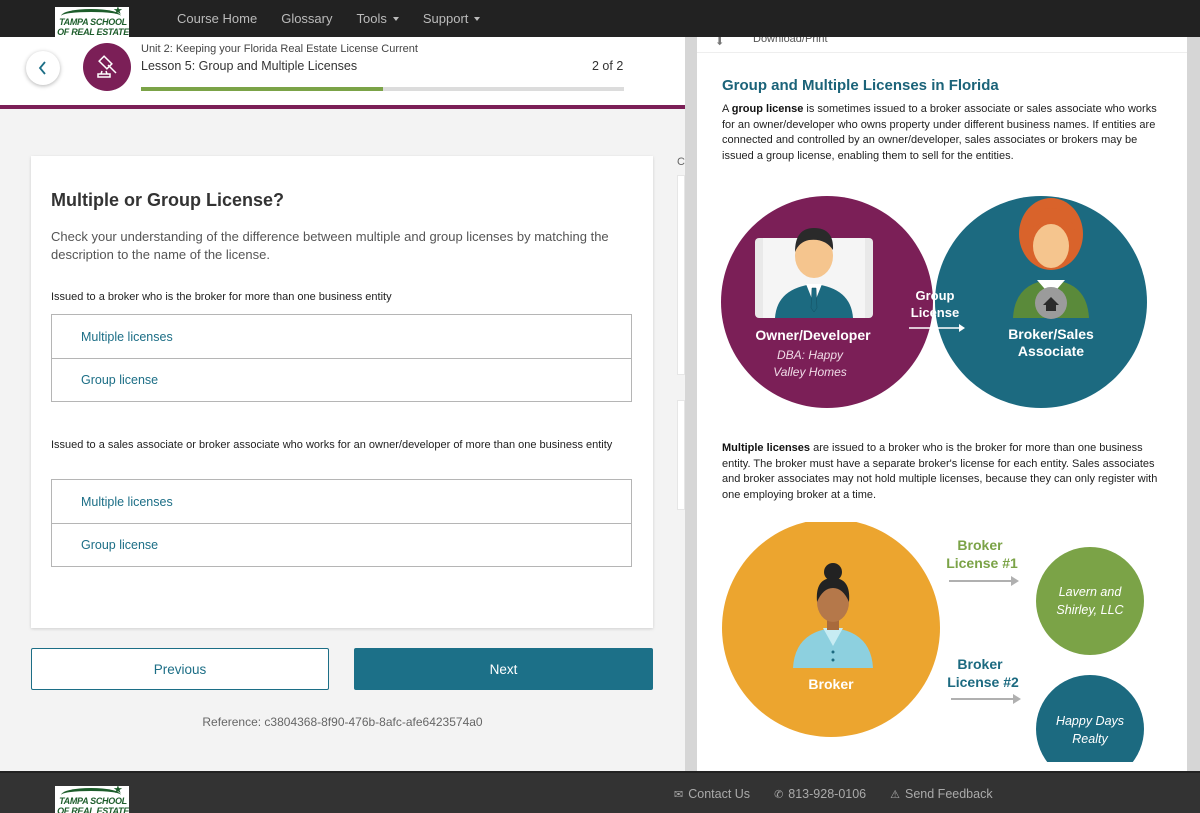 This screenshot has width=1200, height=813. I want to click on contact-us-link: ✉ Contact Us, so click(712, 794).